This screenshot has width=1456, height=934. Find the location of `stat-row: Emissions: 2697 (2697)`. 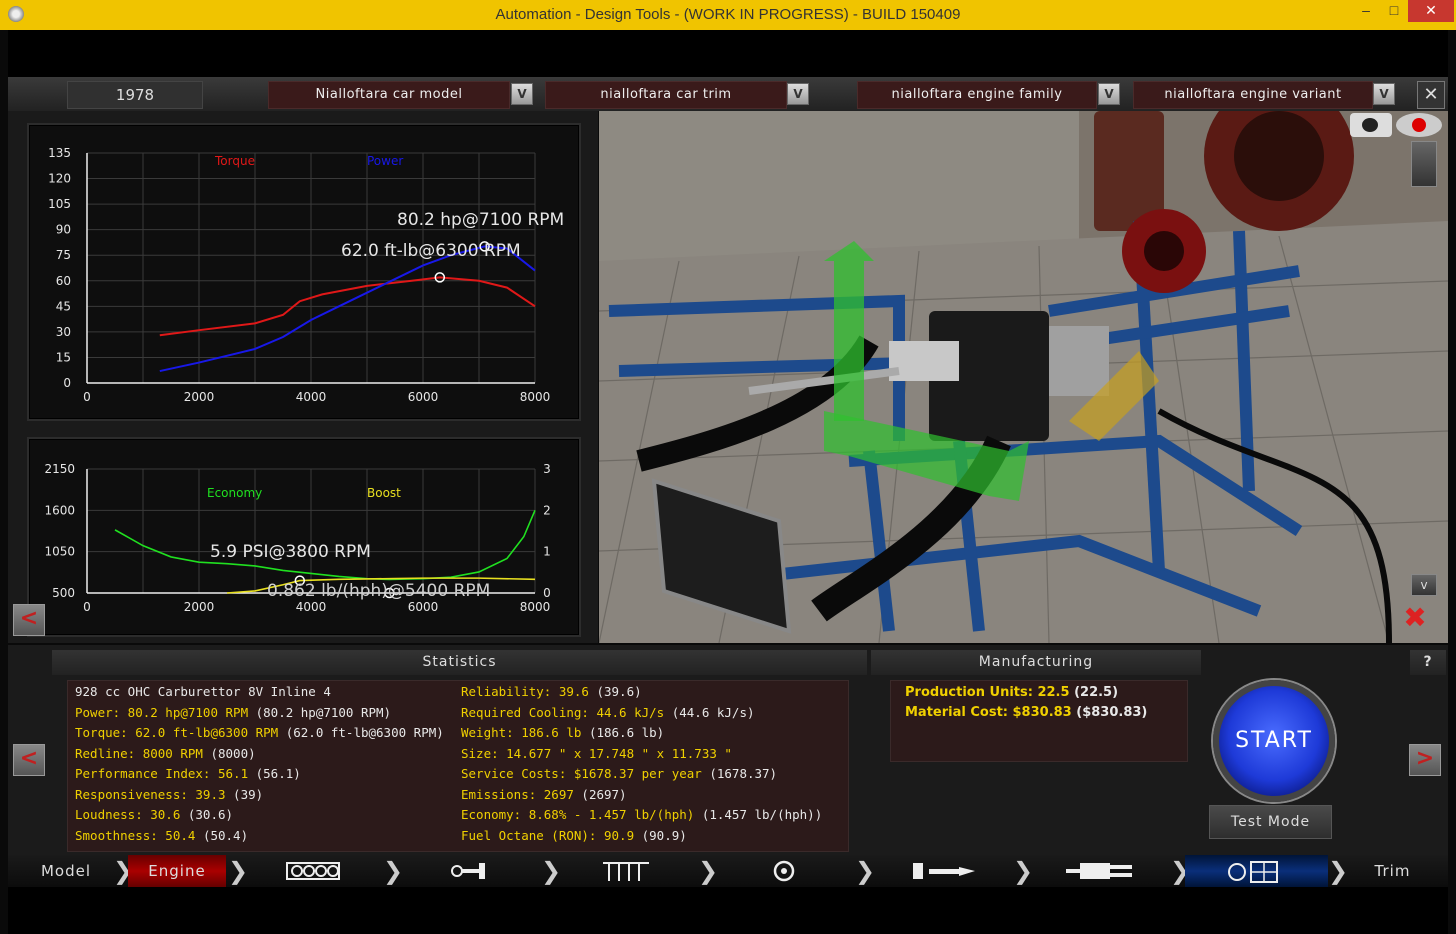

stat-row: Emissions: 2697 (2697) is located at coordinates (544, 794).